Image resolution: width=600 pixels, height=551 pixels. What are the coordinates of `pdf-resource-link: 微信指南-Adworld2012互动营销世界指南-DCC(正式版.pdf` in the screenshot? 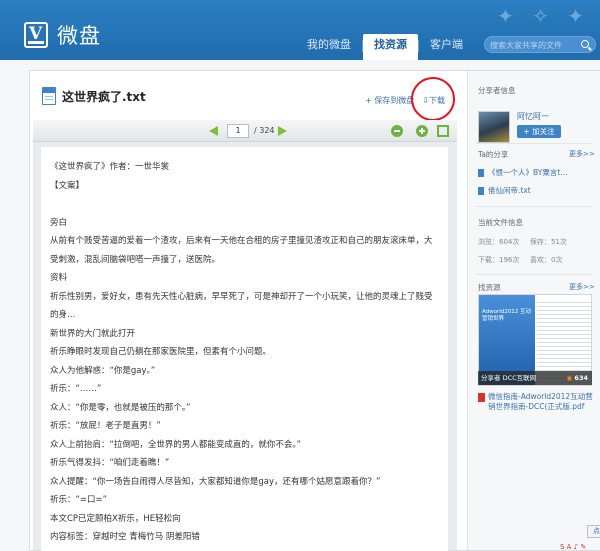 It's located at (537, 402).